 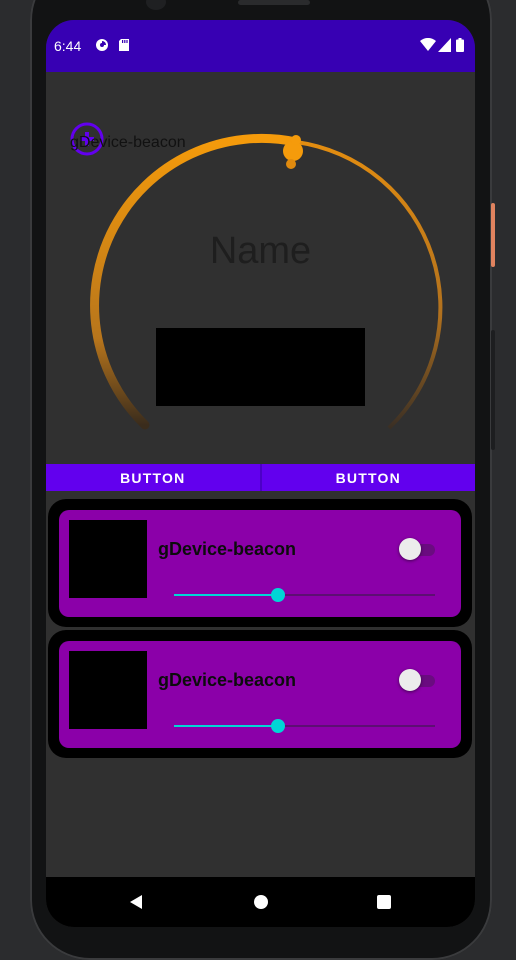 What do you see at coordinates (68, 46) in the screenshot?
I see `status-time: 6:44` at bounding box center [68, 46].